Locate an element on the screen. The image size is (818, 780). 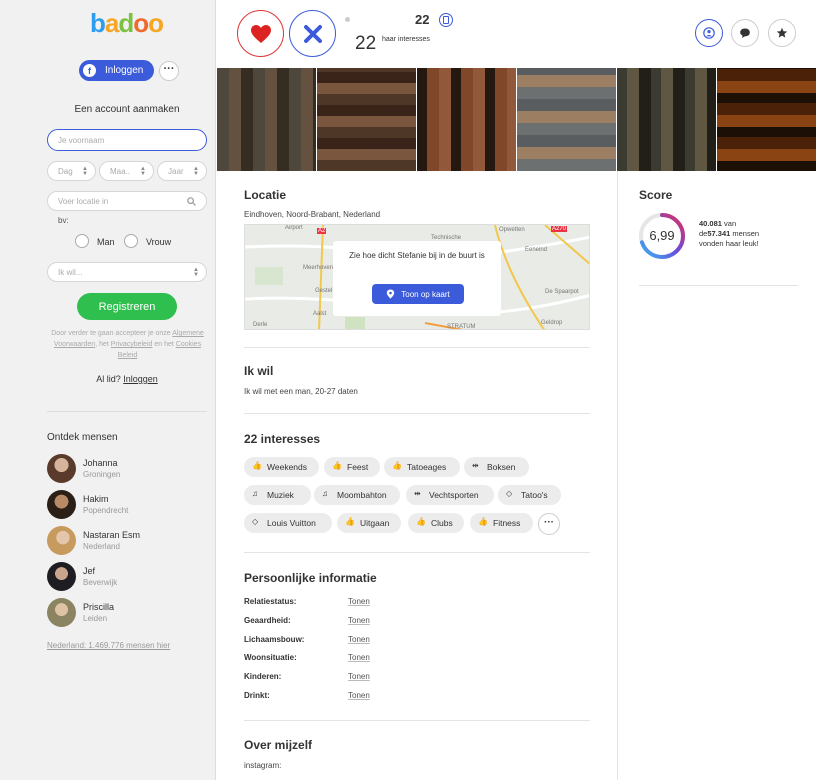
more-interests-button: ··· is located at coordinates (549, 524).